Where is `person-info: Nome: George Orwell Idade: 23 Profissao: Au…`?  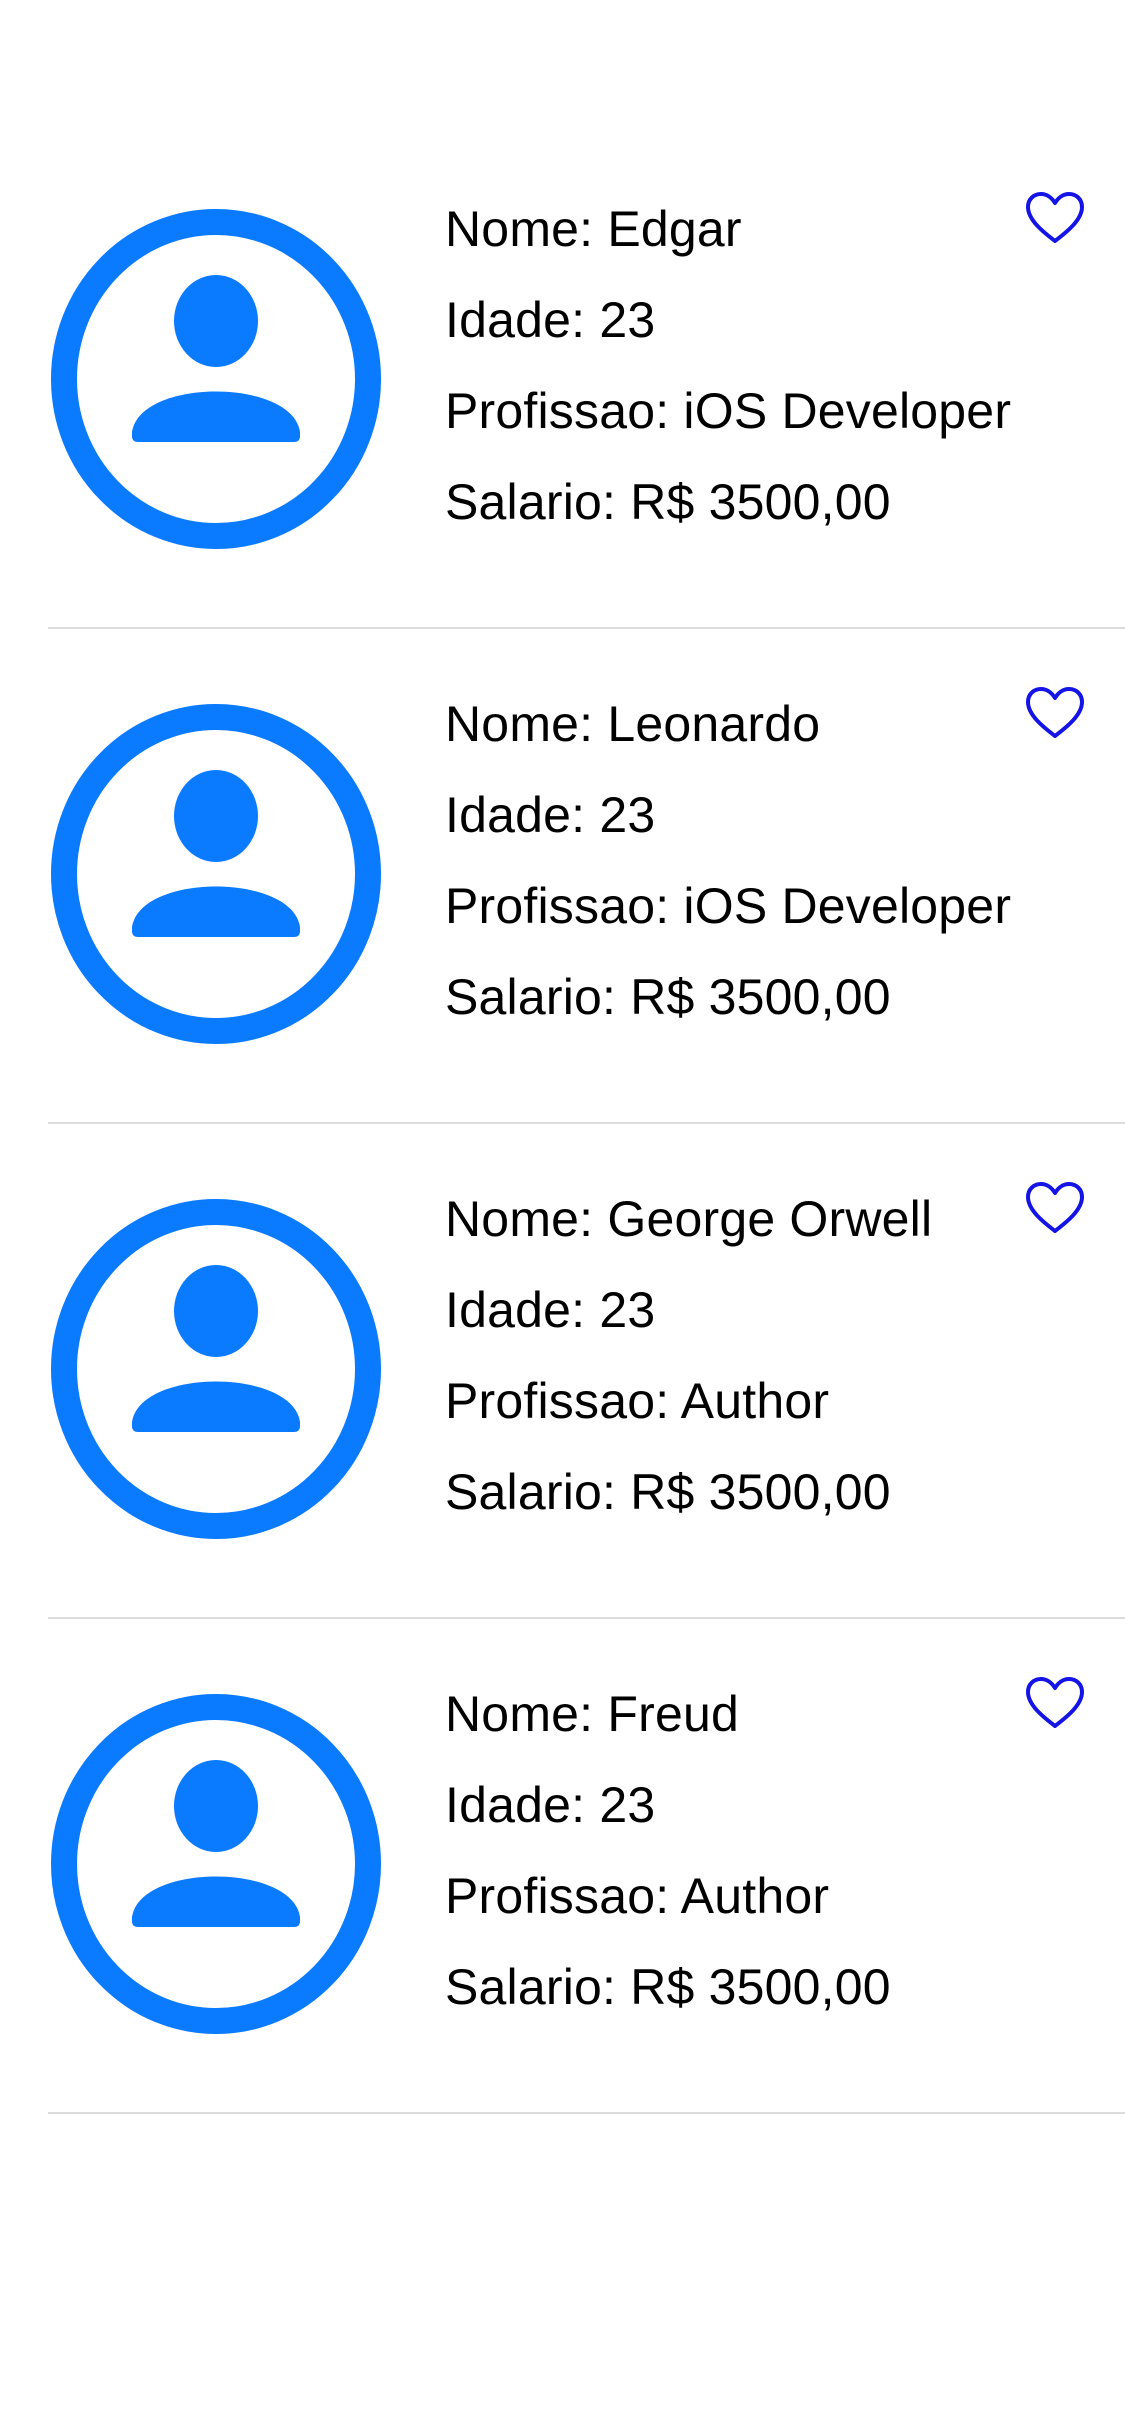
person-info: Nome: George Orwell Idade: 23 Profissao: Au… is located at coordinates (688, 1356).